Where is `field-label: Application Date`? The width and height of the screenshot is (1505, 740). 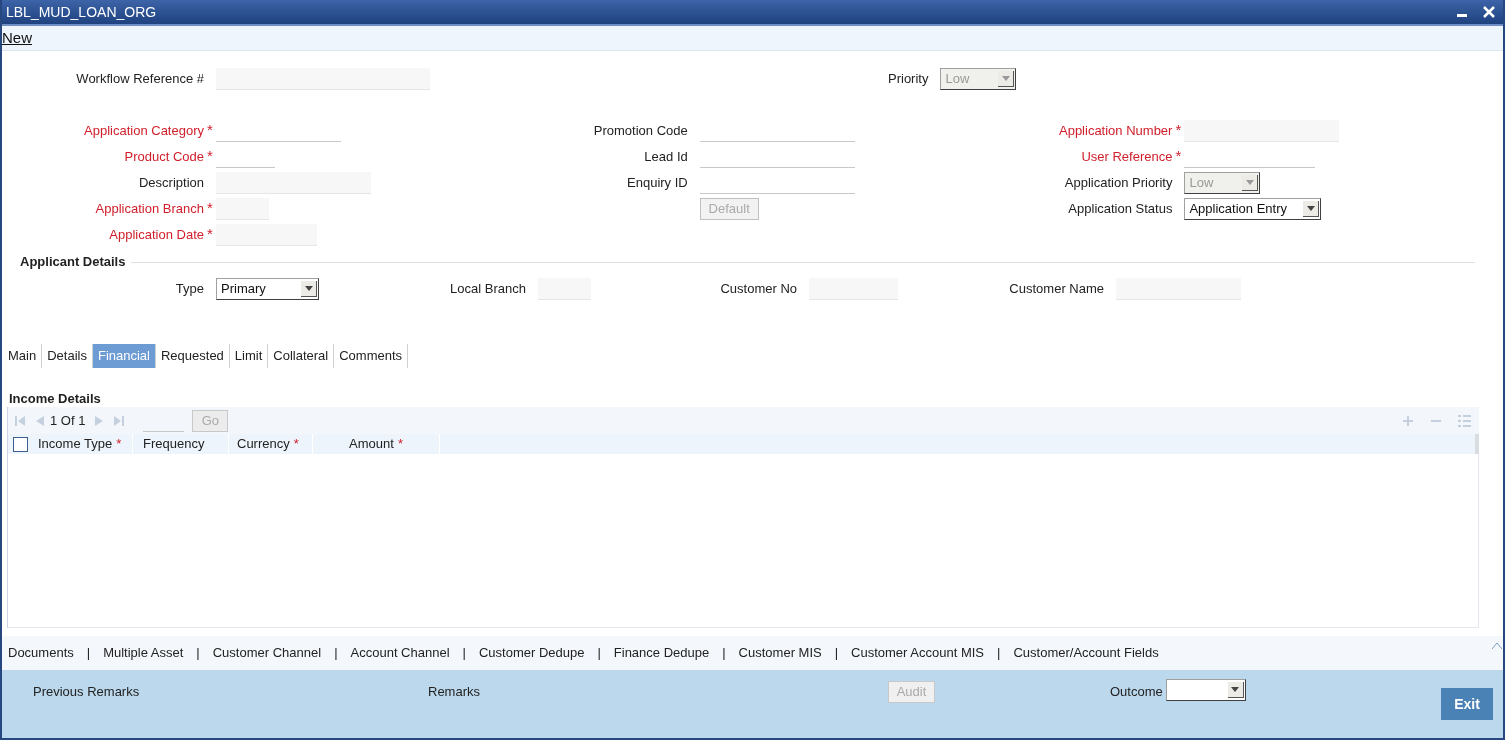 field-label: Application Date is located at coordinates (156, 235).